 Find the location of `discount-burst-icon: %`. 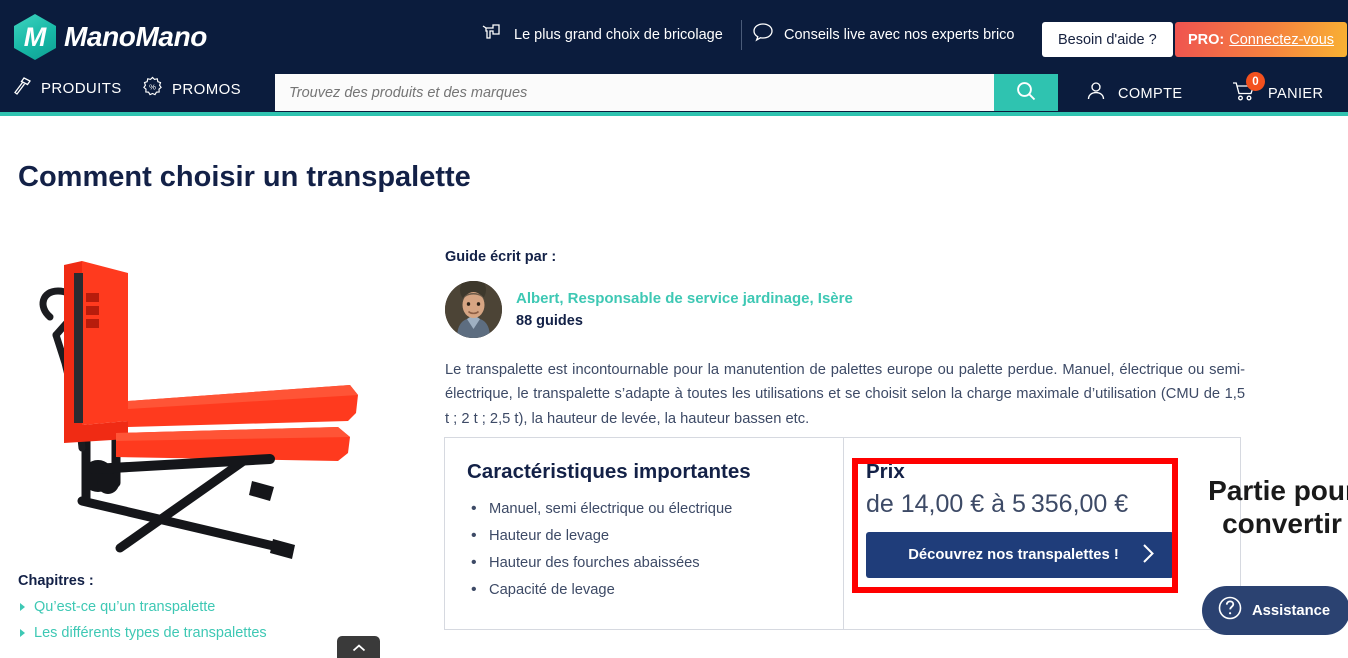

discount-burst-icon: % is located at coordinates (152, 89).